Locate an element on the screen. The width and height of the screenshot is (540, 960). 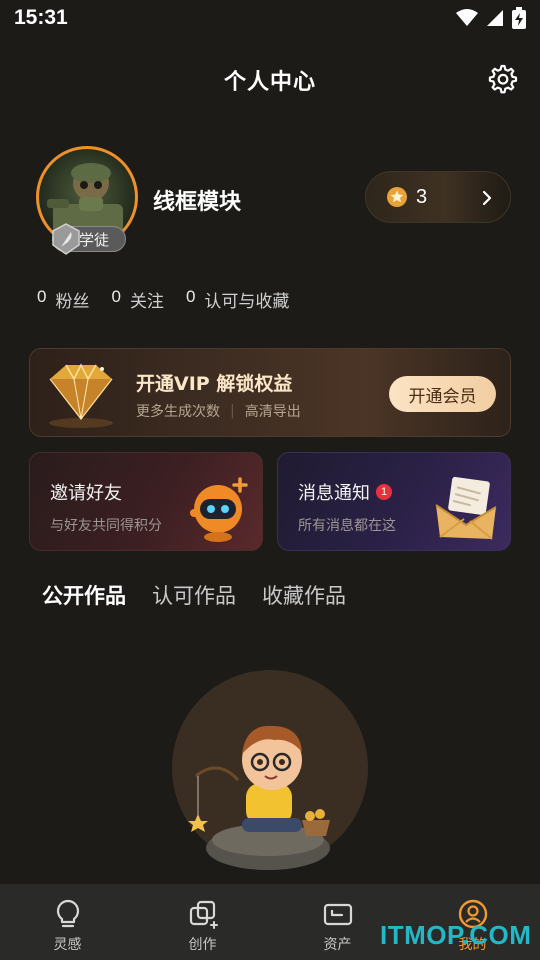
nav-create: 创作 is located at coordinates (202, 922).